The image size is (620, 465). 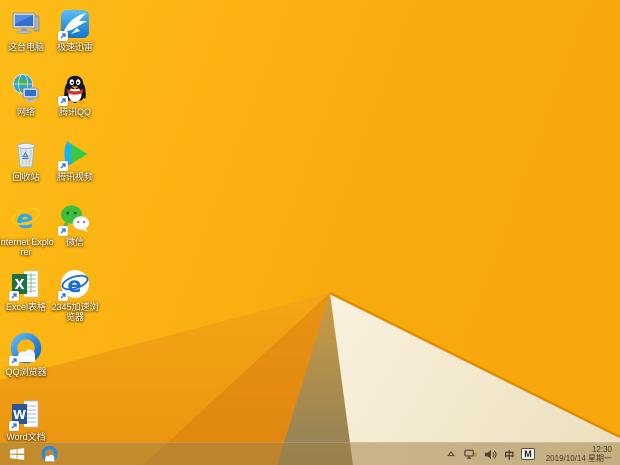 I want to click on icon-label: QQ浏览器, so click(x=26, y=372).